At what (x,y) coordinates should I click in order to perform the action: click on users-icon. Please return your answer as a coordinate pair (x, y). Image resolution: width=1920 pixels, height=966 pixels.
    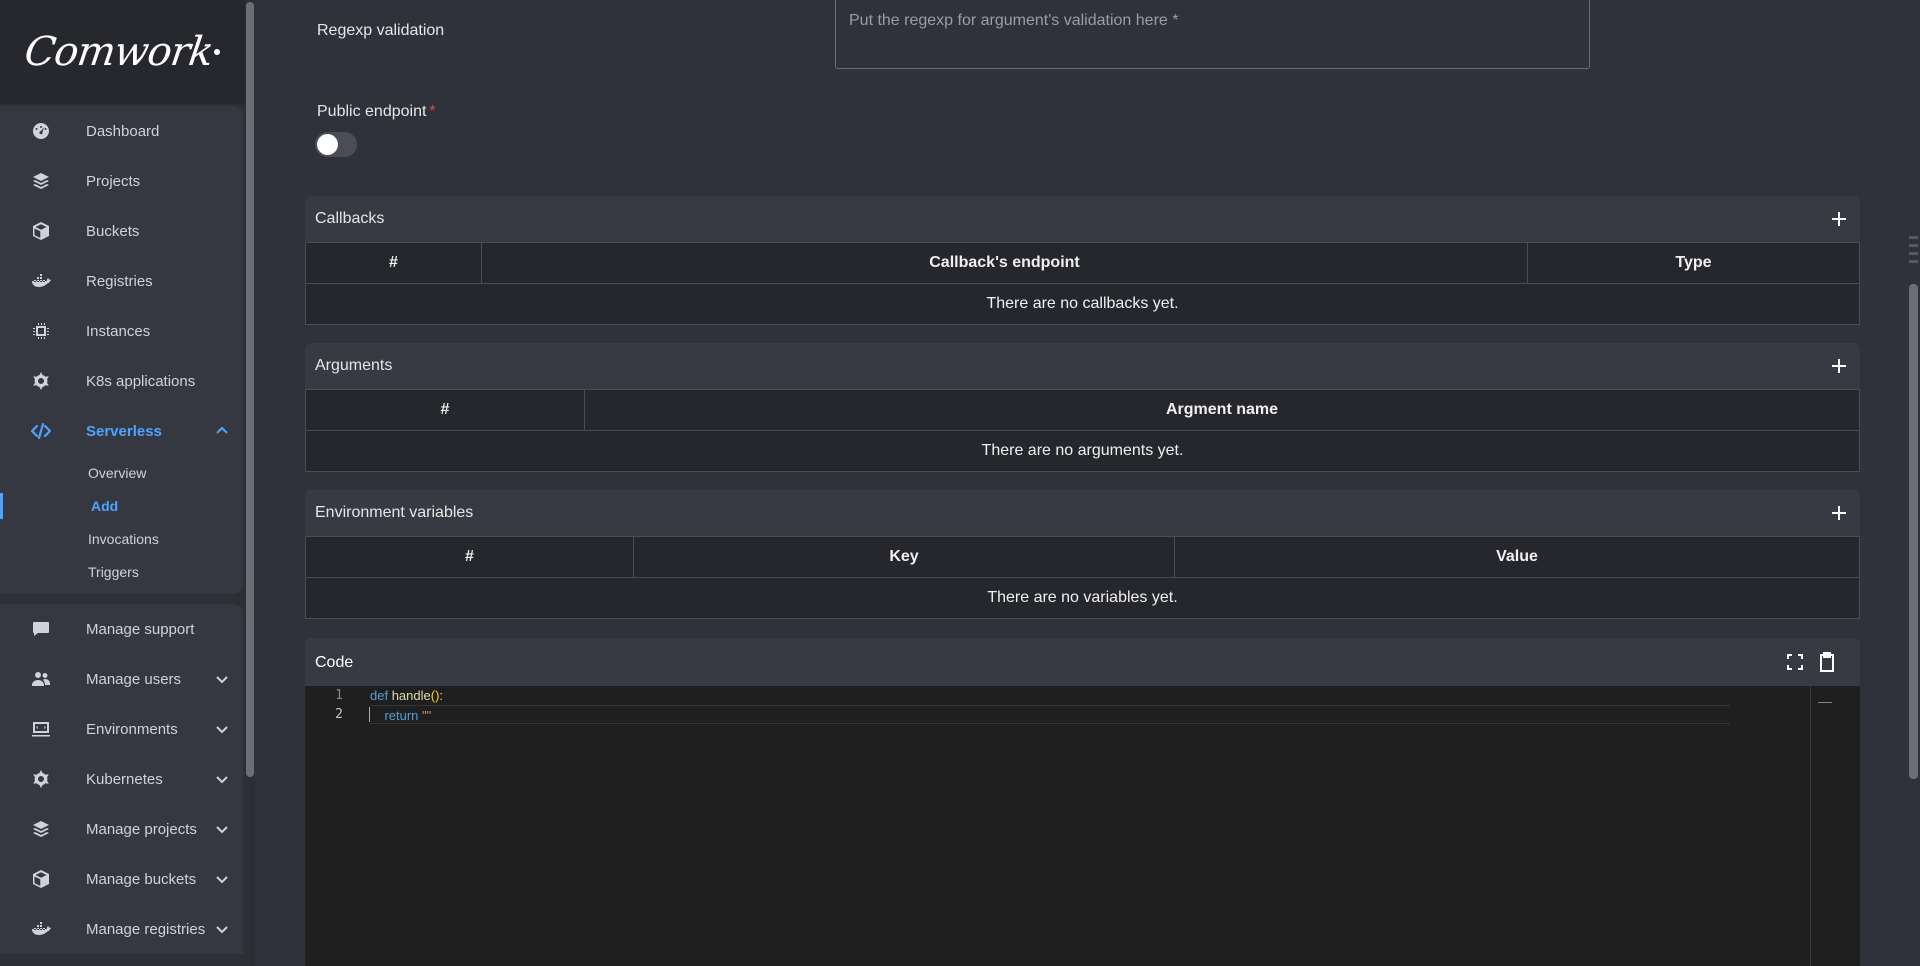
    Looking at the image, I should click on (41, 679).